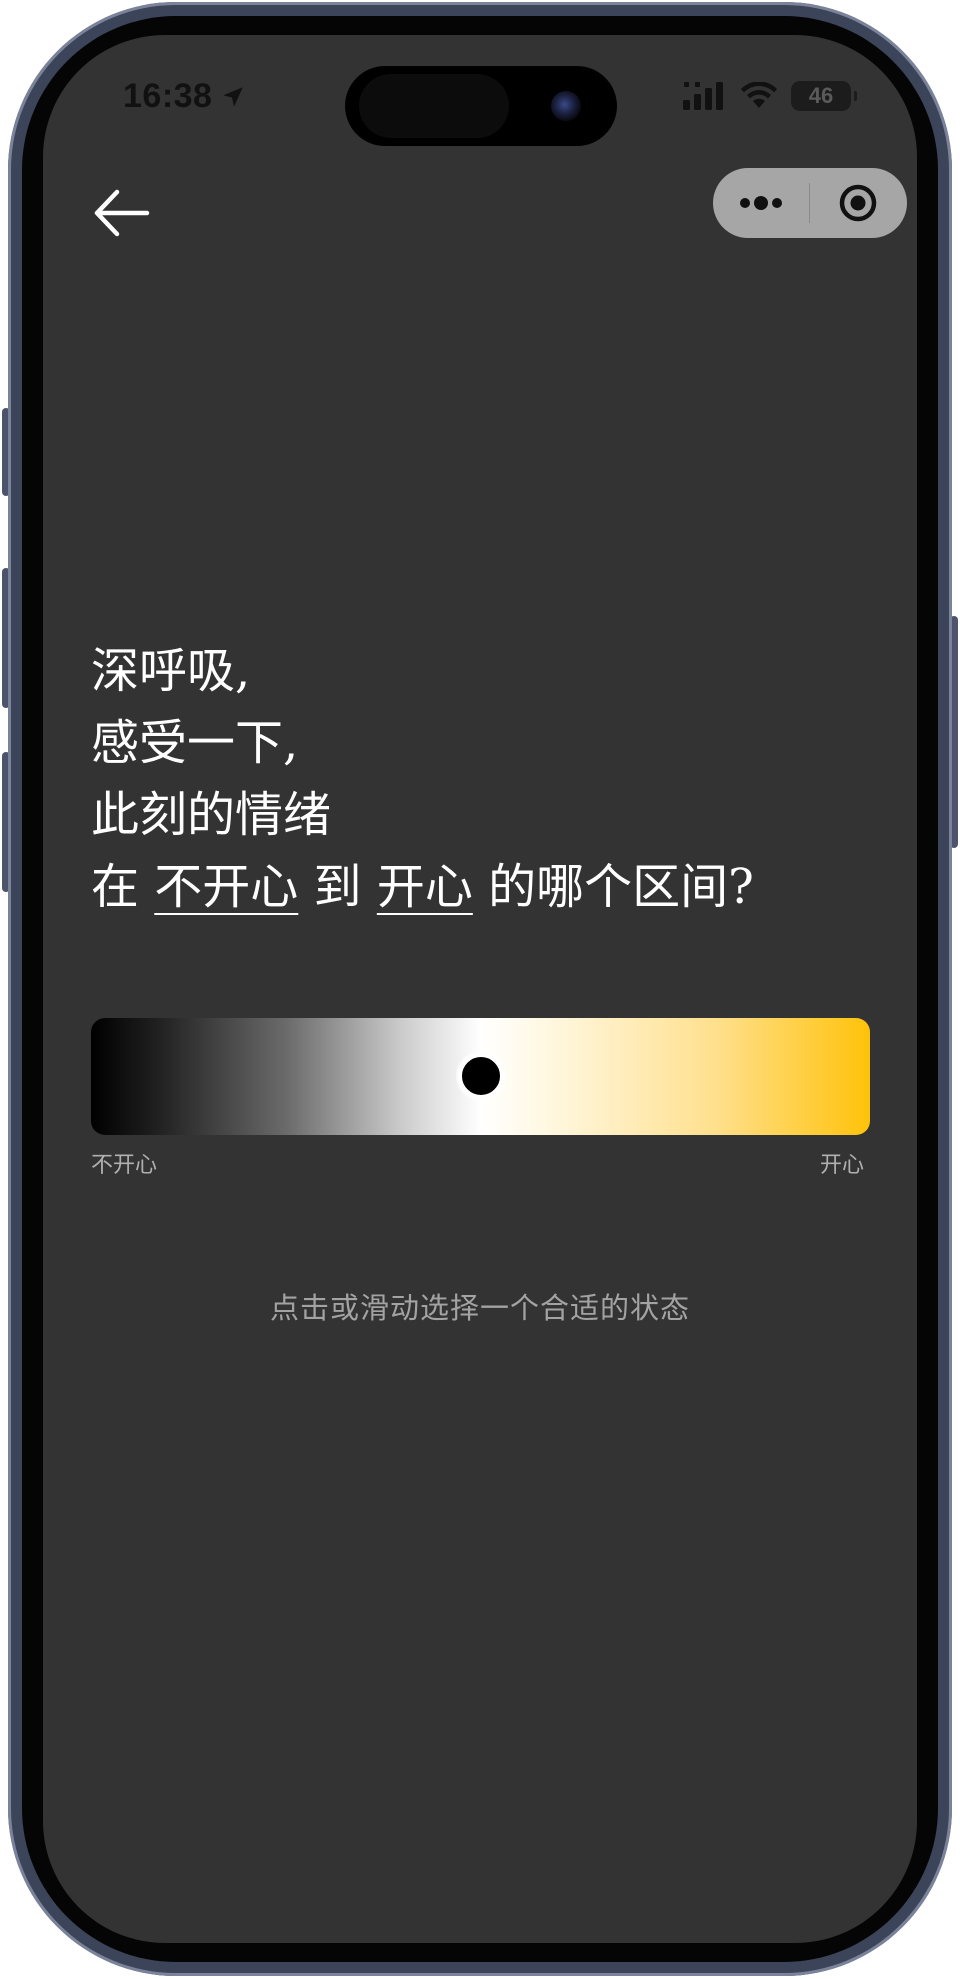 The width and height of the screenshot is (960, 1979). What do you see at coordinates (759, 95) in the screenshot?
I see `wifi-icon` at bounding box center [759, 95].